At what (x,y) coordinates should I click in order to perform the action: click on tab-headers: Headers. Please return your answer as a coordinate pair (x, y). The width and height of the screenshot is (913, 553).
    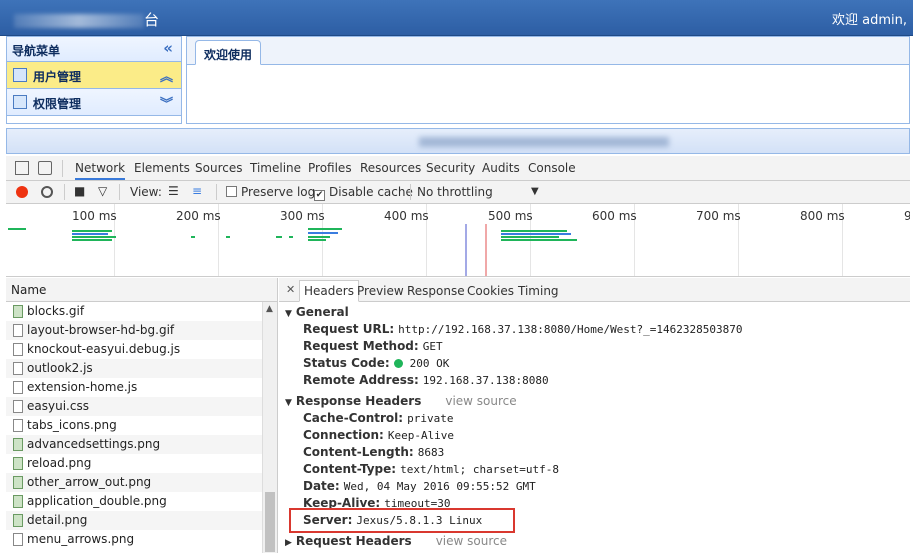
    Looking at the image, I should click on (329, 291).